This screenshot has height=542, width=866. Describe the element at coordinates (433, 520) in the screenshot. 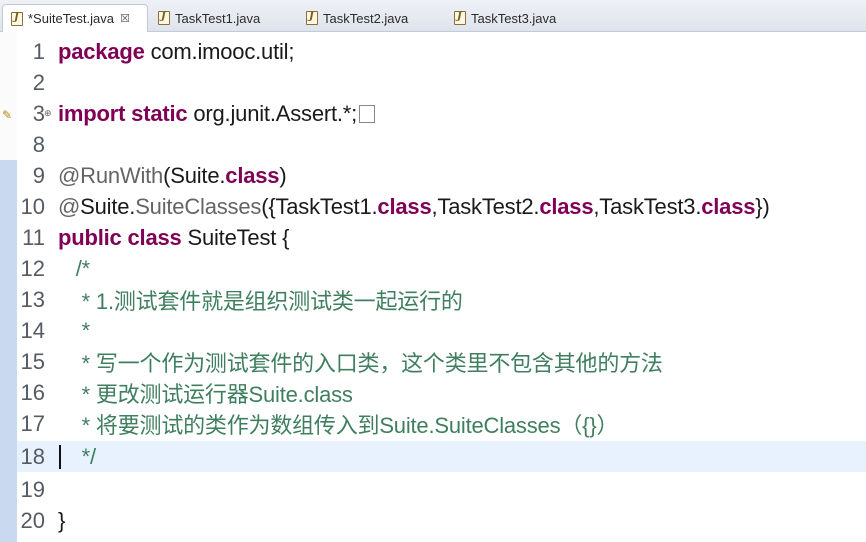

I see `code-line: 20 }` at that location.